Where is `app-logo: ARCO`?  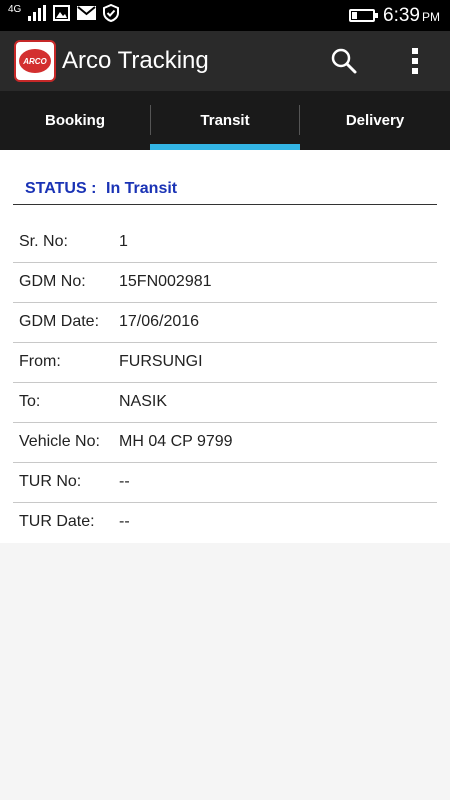 app-logo: ARCO is located at coordinates (35, 61).